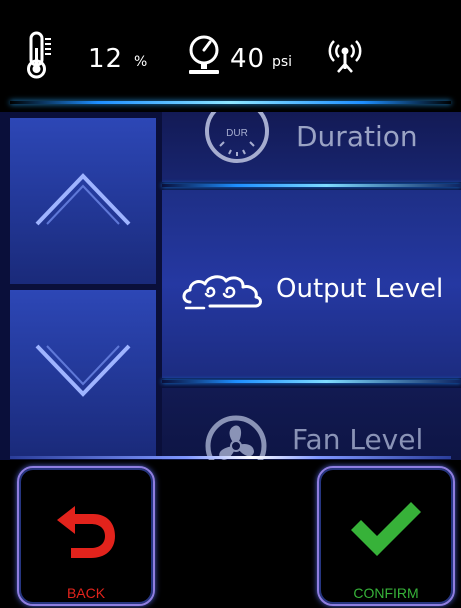 Image resolution: width=461 pixels, height=608 pixels. What do you see at coordinates (230, 457) in the screenshot?
I see `footer-divider` at bounding box center [230, 457].